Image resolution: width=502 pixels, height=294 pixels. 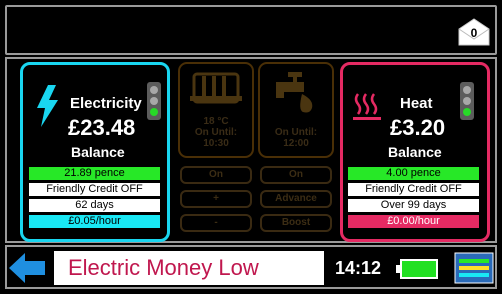 What do you see at coordinates (216, 223) in the screenshot?
I see `heating-decrease-button: -` at bounding box center [216, 223].